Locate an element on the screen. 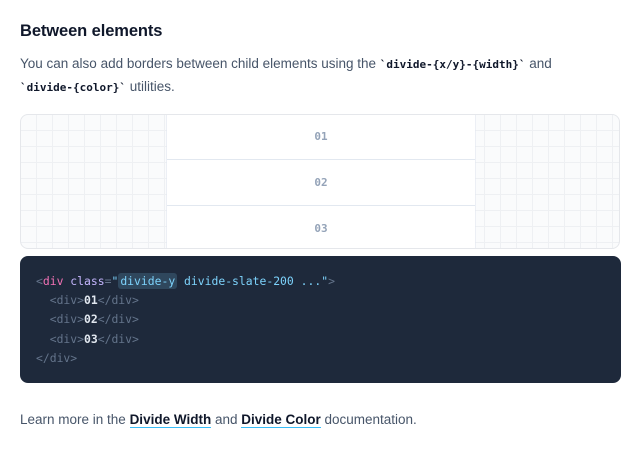 This screenshot has height=451, width=638. code-punct: > is located at coordinates (331, 281).